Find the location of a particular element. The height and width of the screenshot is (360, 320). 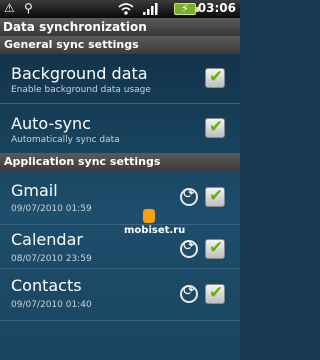

usb-icon: ⚲ is located at coordinates (28, 8).